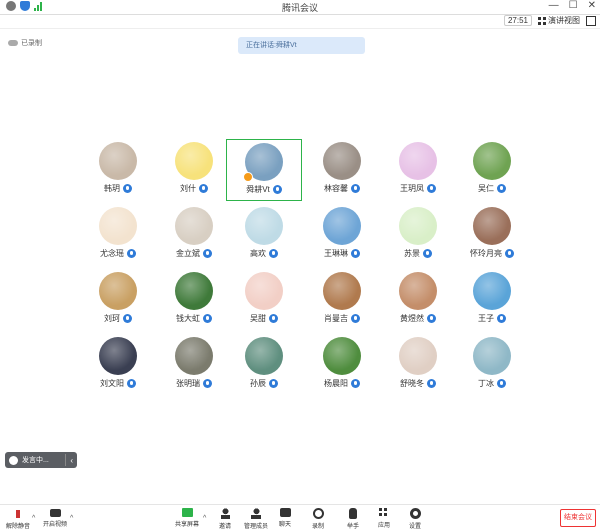  Describe the element at coordinates (194, 300) in the screenshot. I see `participant-tile: 钱大虹` at that location.